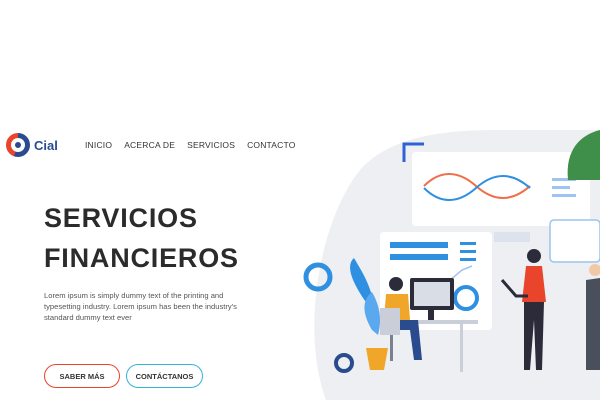 This screenshot has height=400, width=600. I want to click on chair-back, so click(390, 321).